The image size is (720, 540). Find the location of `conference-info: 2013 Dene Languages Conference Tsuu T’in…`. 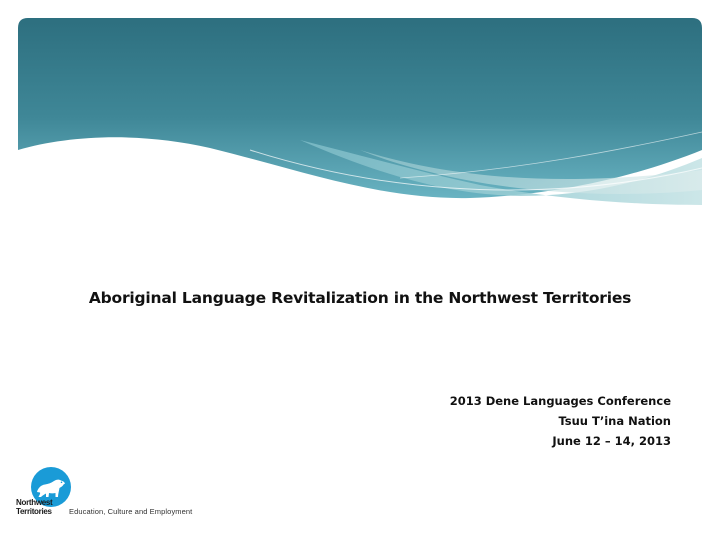

conference-info: 2013 Dene Languages Conference Tsuu T’in… is located at coordinates (560, 421).